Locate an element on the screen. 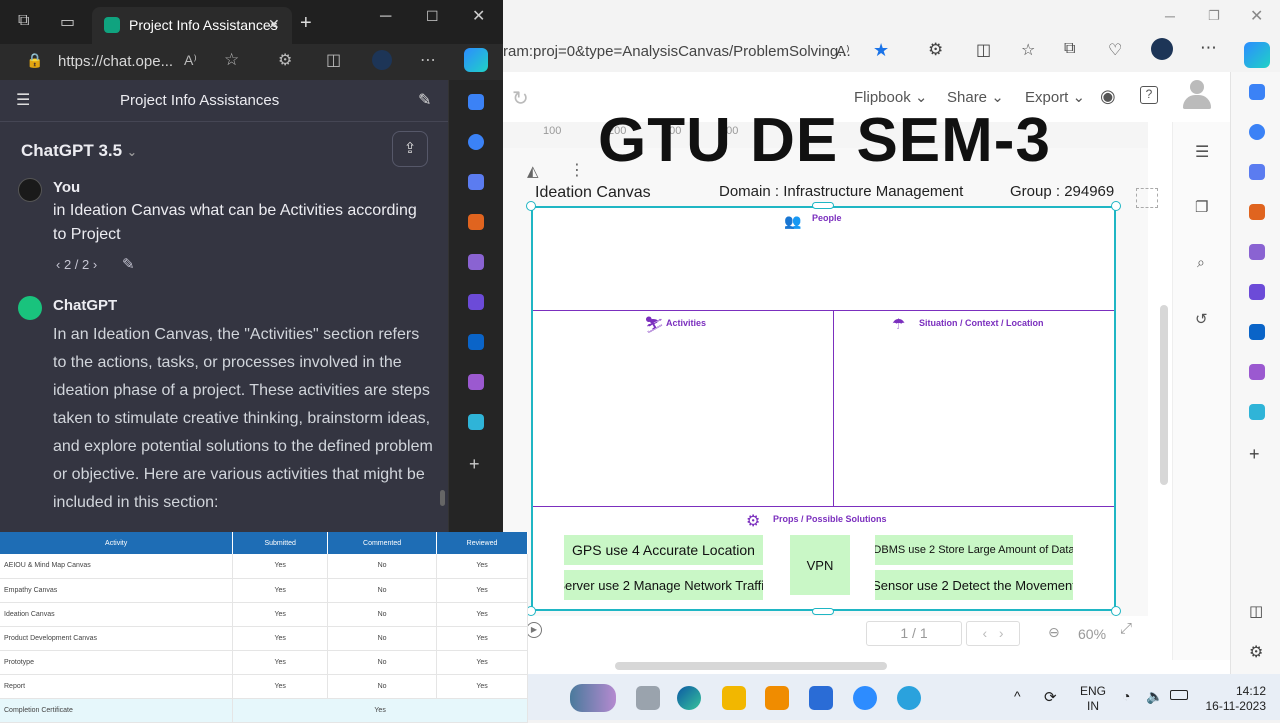  active-tab: Project Info Assistances ✕ is located at coordinates (192, 25).